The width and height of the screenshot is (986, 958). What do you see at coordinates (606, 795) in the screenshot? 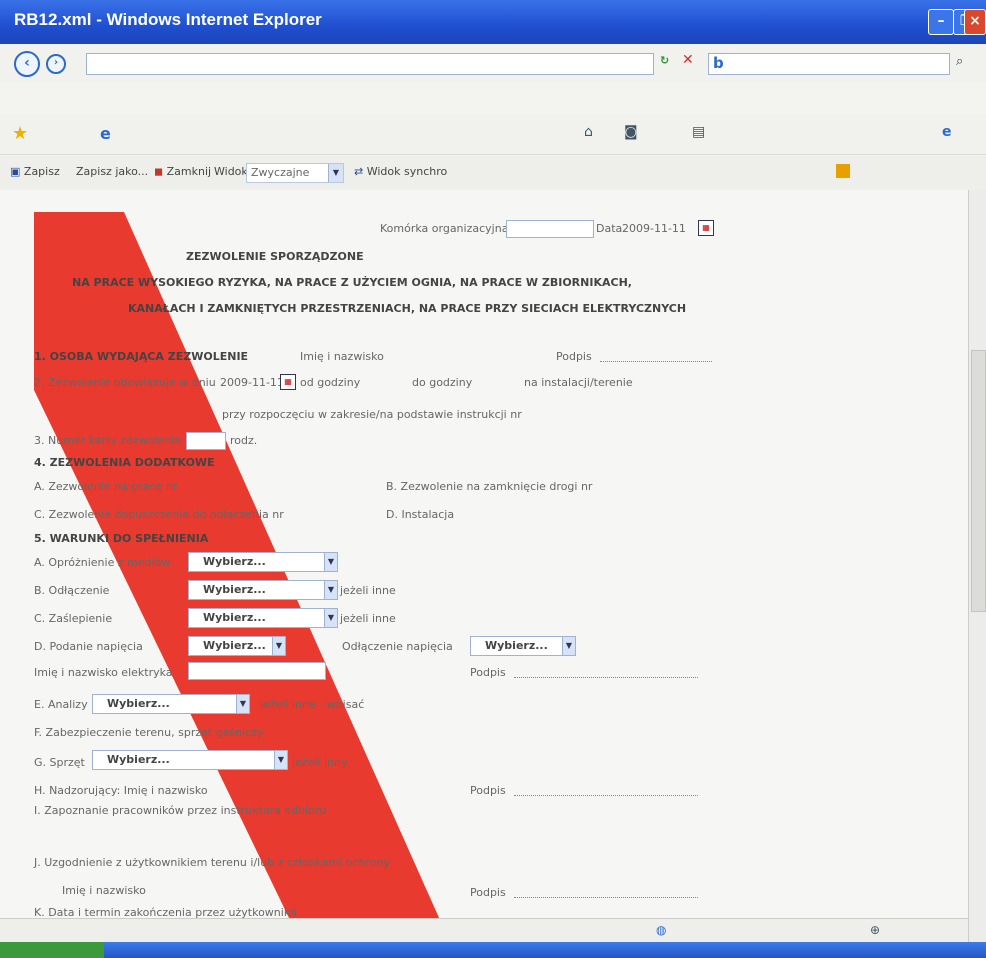
I see `supervisor-sign-line` at bounding box center [606, 795].